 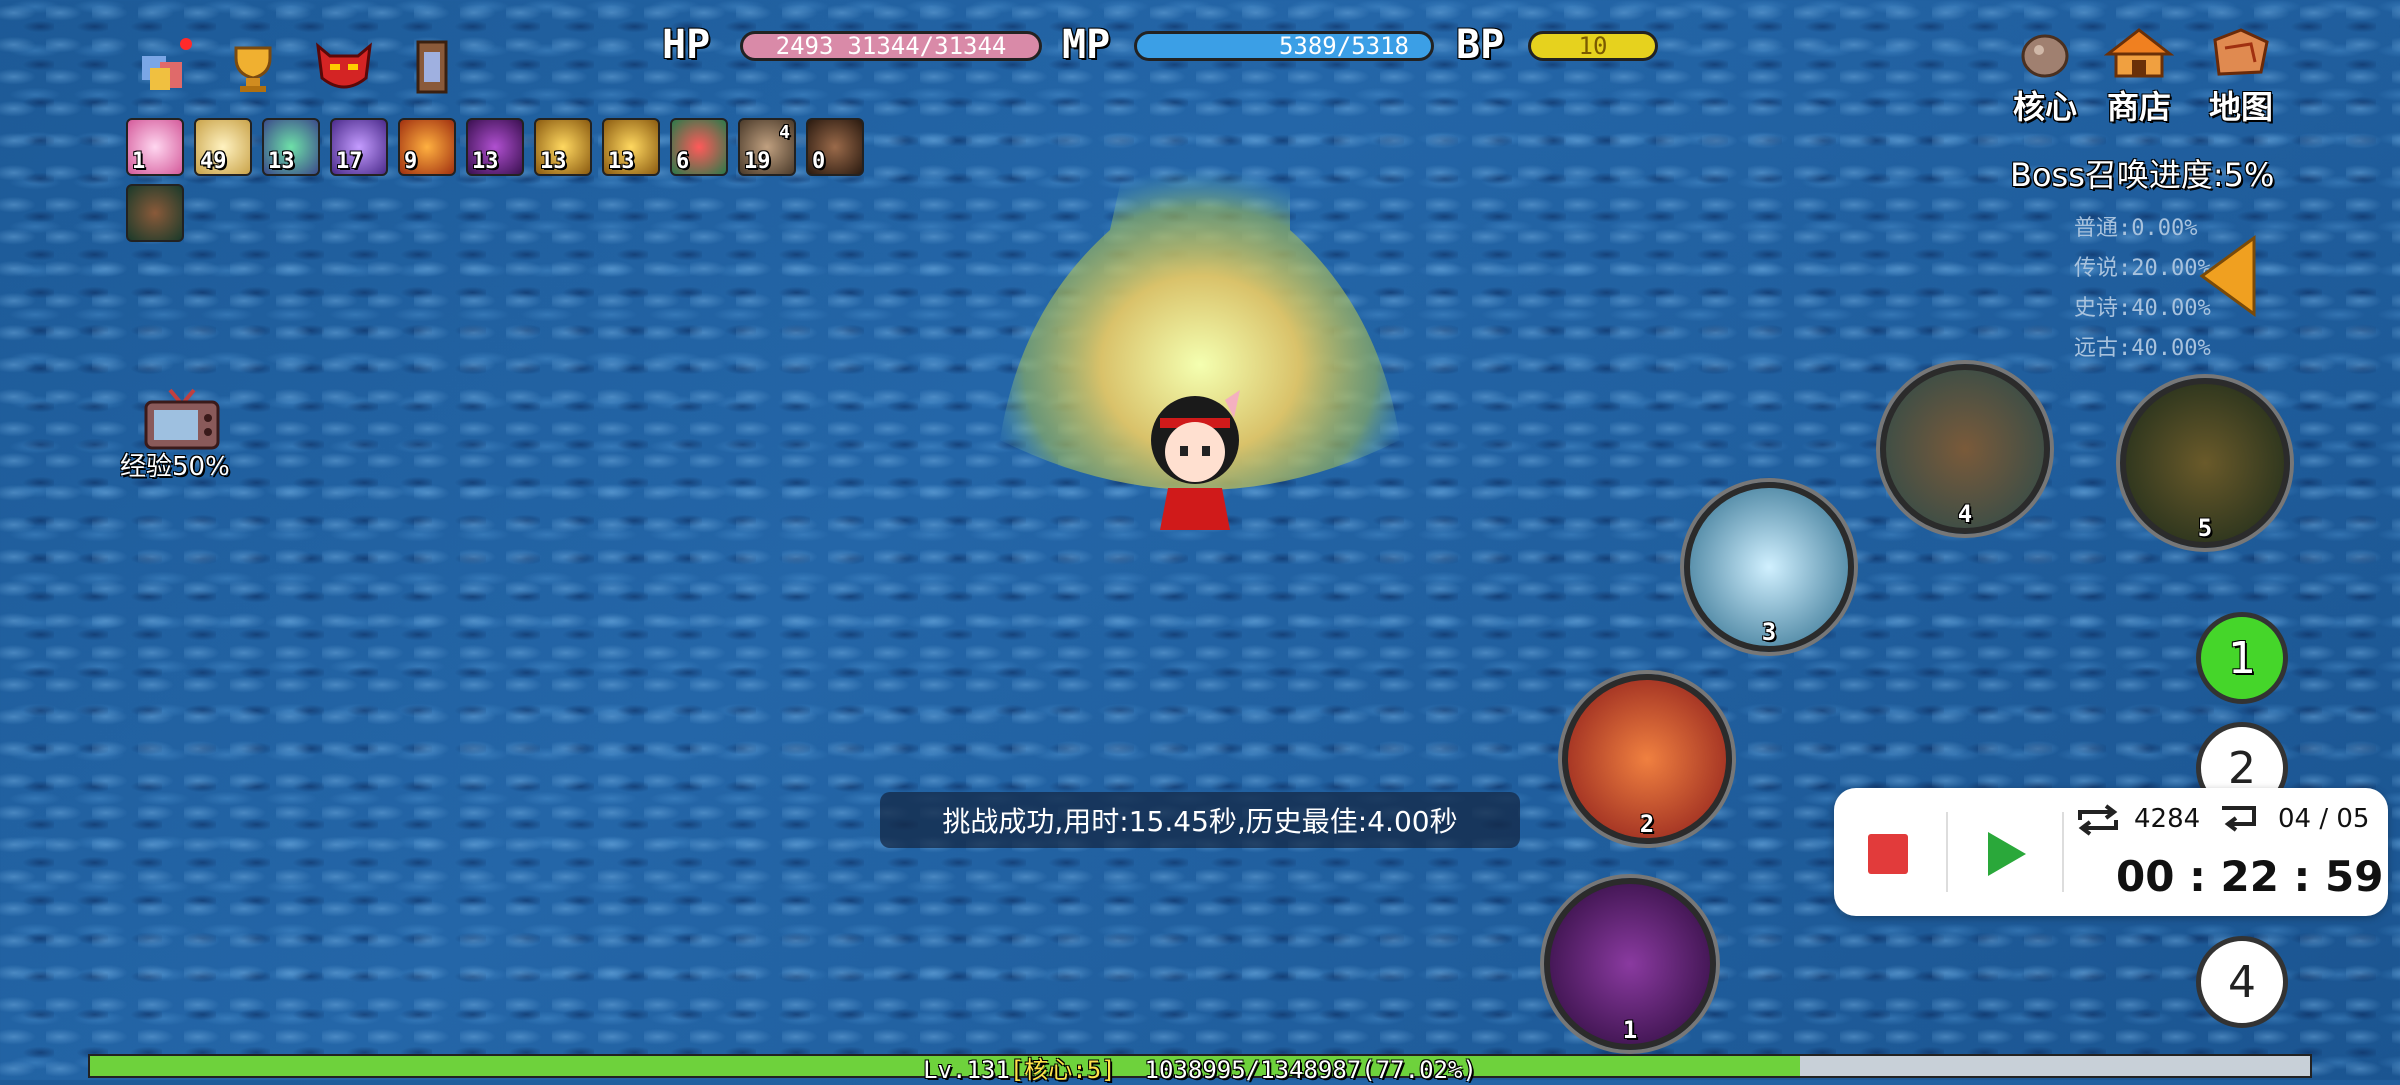 I want to click on warrior-buff-icon, so click(x=155, y=213).